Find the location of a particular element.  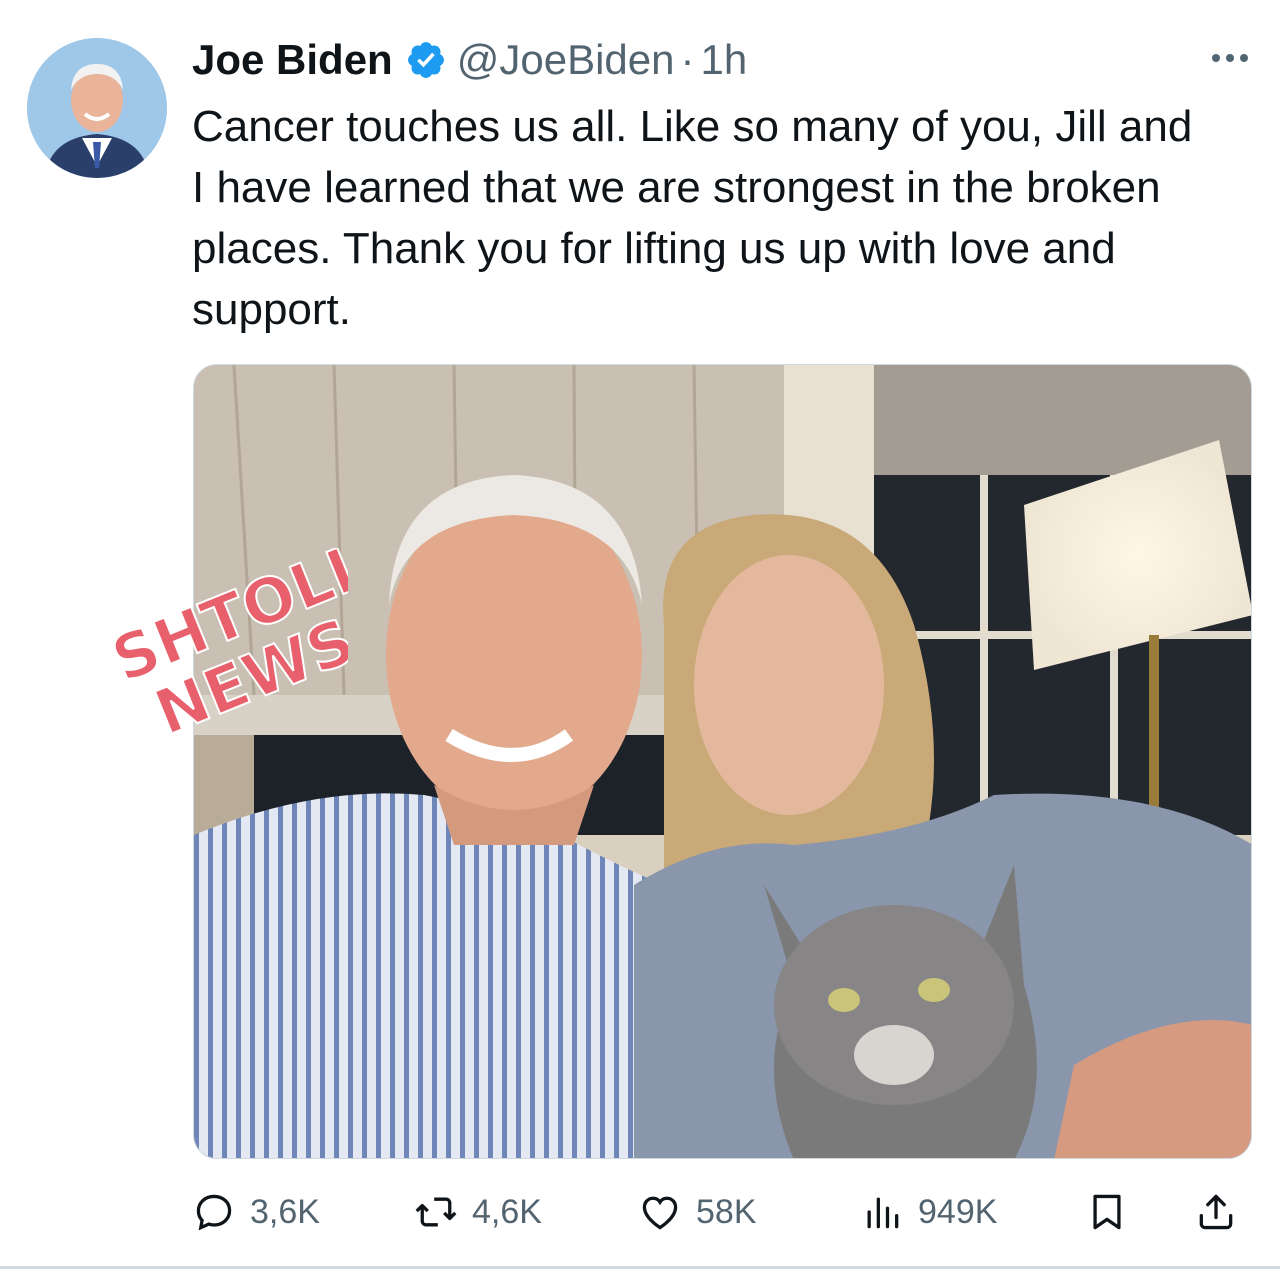

repost-button: 4,6K is located at coordinates (478, 1212).